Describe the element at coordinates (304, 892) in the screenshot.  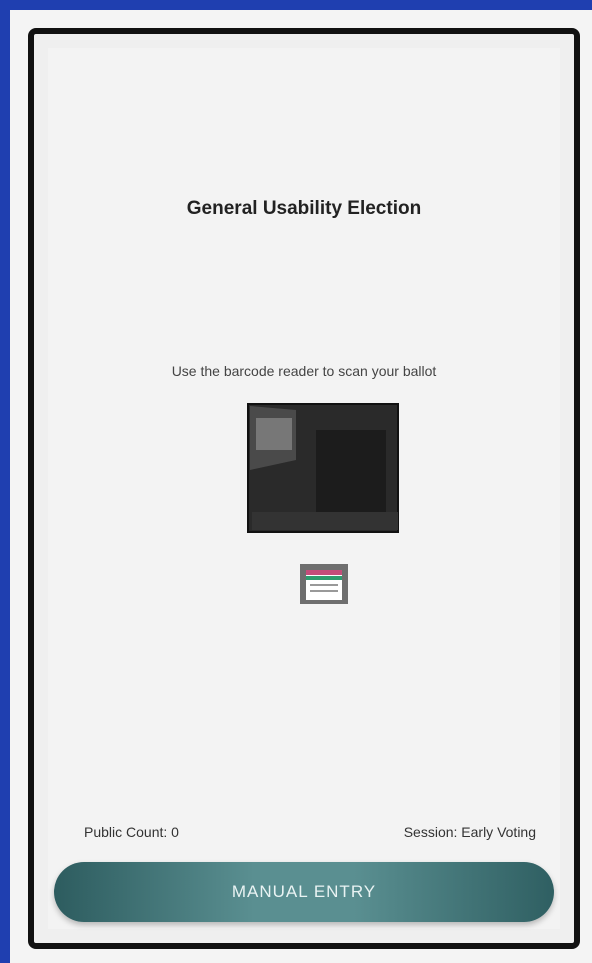
I see `manual-entry-button: MANUAL ENTRY` at that location.